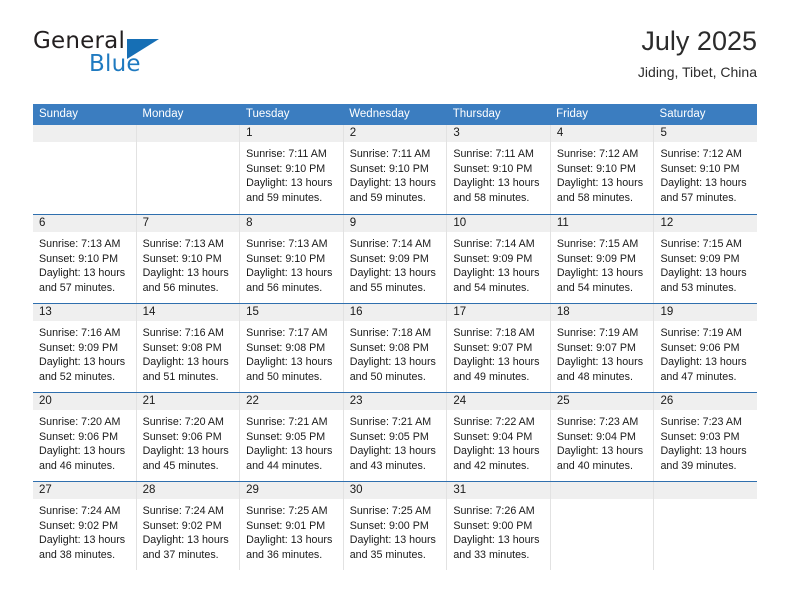 The image size is (792, 612). I want to click on day-number: 26, so click(706, 401).